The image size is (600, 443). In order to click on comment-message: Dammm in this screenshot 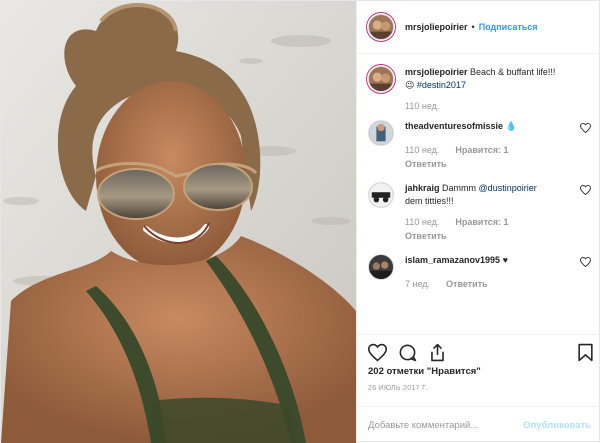, I will do `click(459, 188)`.